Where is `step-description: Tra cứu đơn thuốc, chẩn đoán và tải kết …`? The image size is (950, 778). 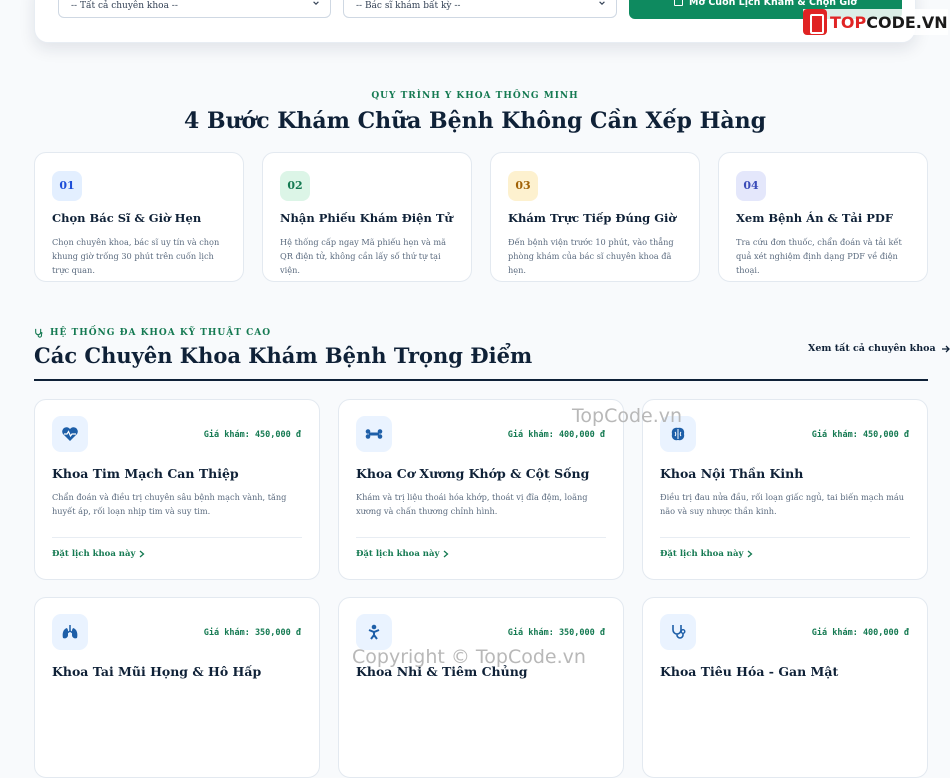 step-description: Tra cứu đơn thuốc, chẩn đoán và tải kết … is located at coordinates (819, 256).